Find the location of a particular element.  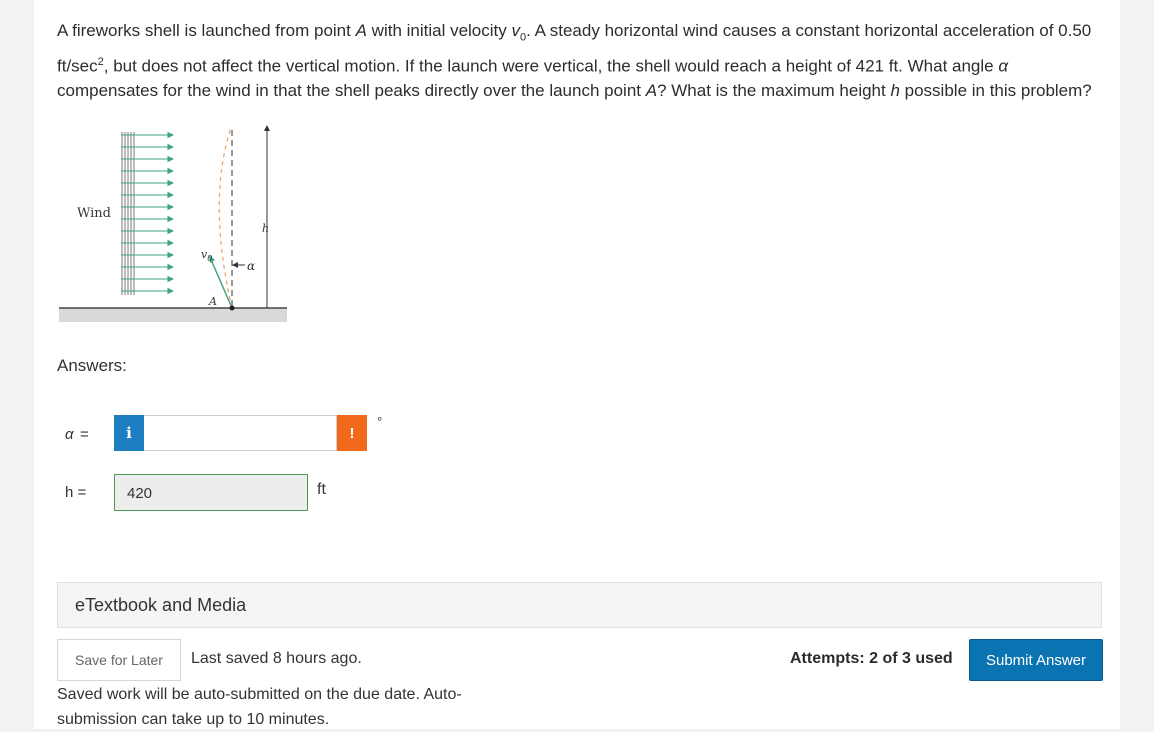

fireworks-figure: Wind h α v0 A is located at coordinates (177, 225).